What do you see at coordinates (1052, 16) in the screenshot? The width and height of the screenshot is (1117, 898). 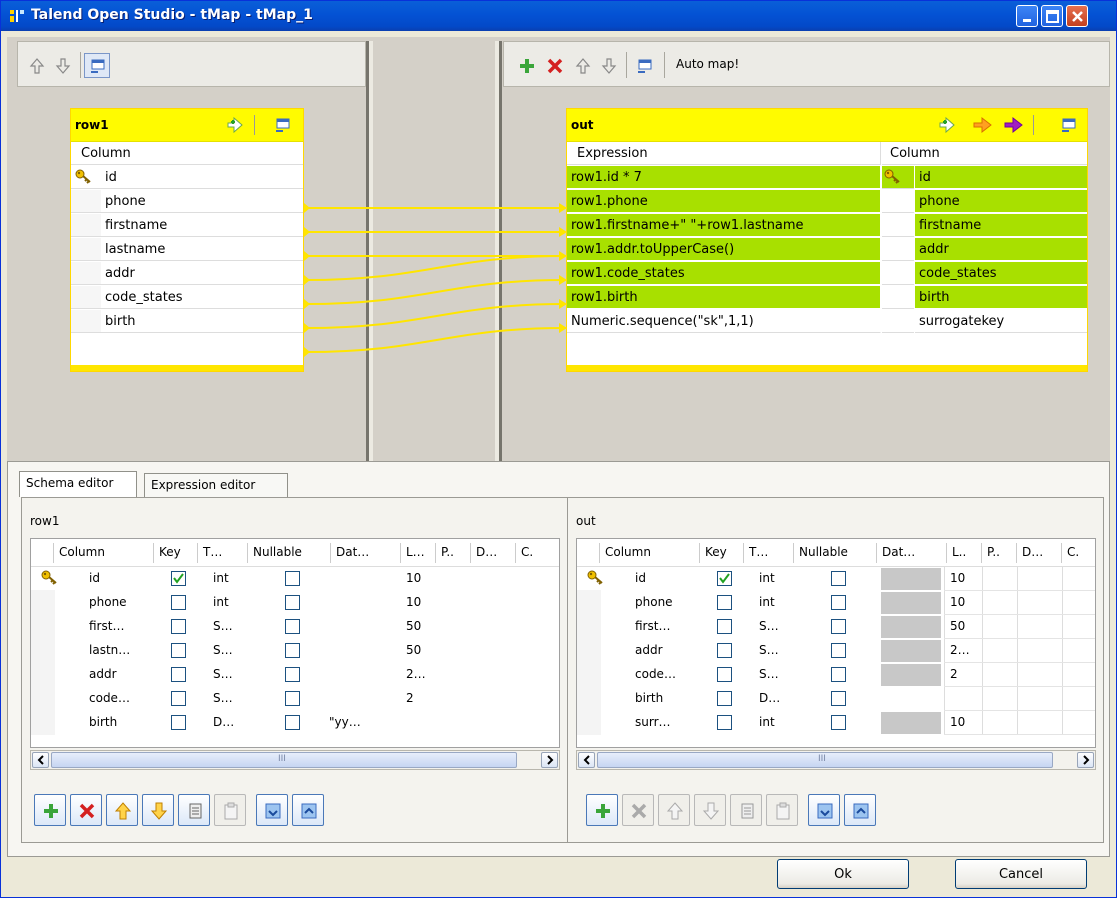 I see `maximize-button` at bounding box center [1052, 16].